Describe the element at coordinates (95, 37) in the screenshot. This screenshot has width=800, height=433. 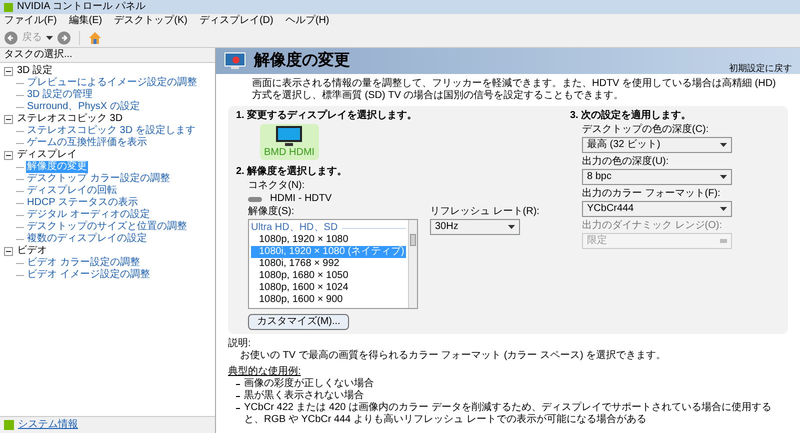
I see `home-icon` at that location.